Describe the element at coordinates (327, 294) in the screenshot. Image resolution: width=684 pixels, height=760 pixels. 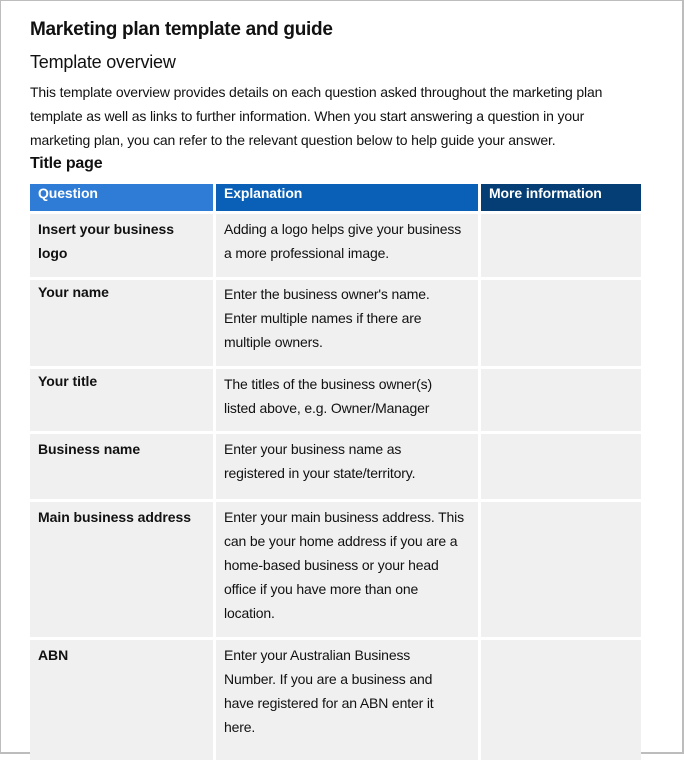
I see `explanation-text: Enter the business owner's name.` at that location.